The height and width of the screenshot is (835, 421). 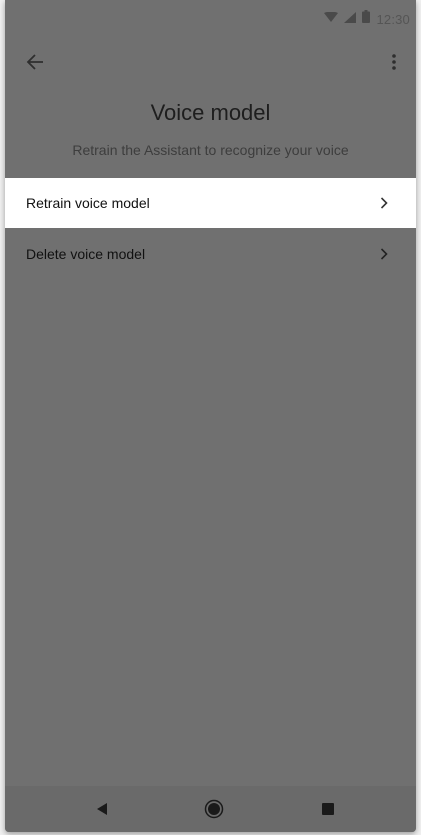 I want to click on menu-item-retrain-voice-model: Retrain voice model, so click(x=210, y=203).